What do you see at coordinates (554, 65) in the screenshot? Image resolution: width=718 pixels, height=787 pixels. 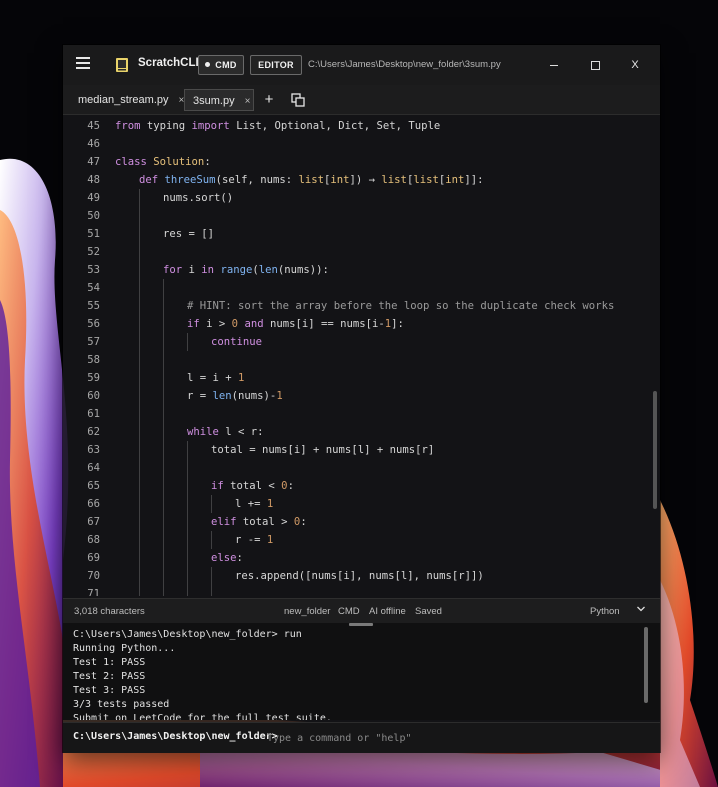 I see `minimize-button` at bounding box center [554, 65].